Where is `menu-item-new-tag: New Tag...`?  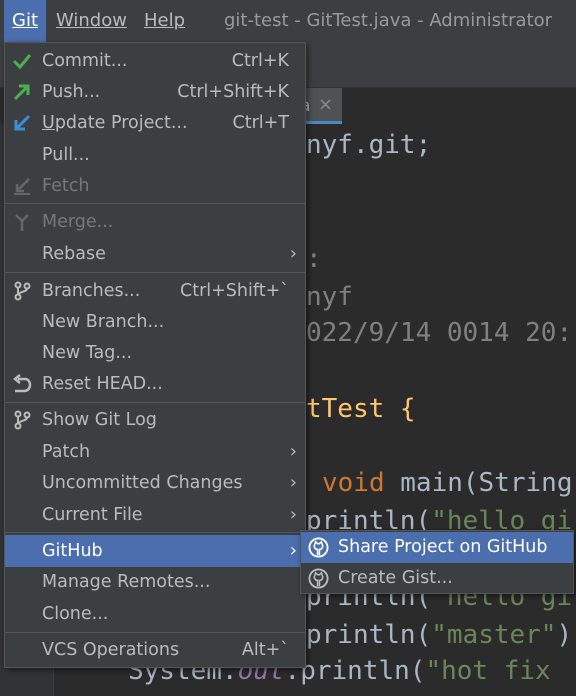 menu-item-new-tag: New Tag... is located at coordinates (155, 353).